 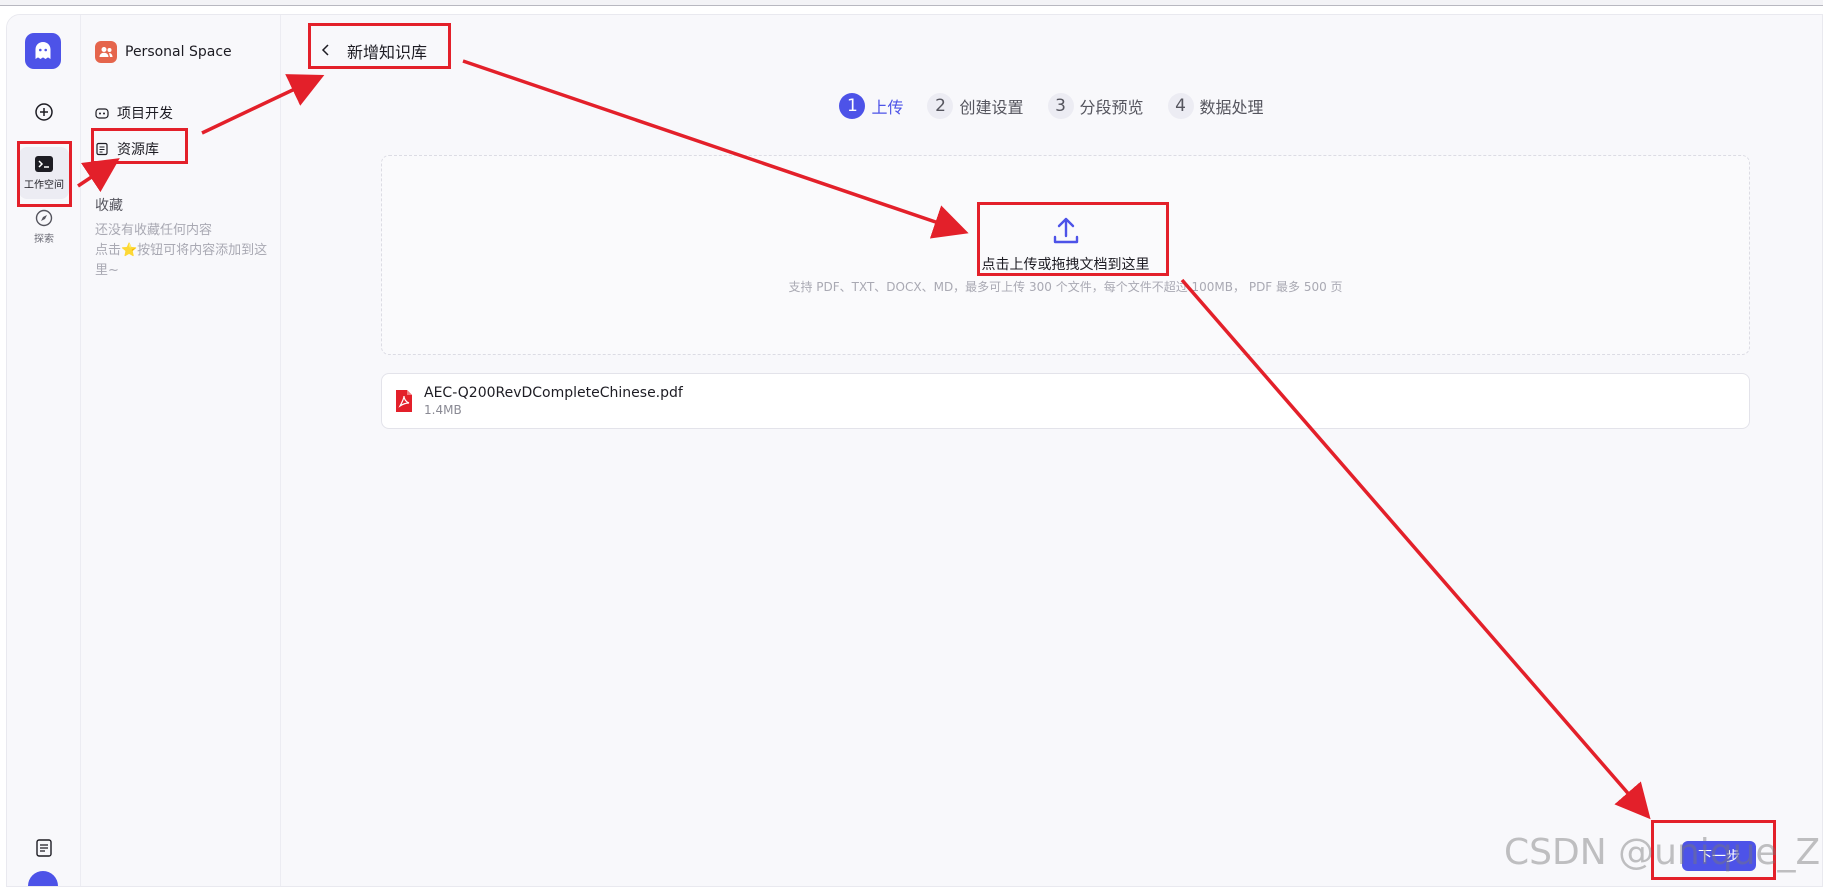 What do you see at coordinates (44, 450) in the screenshot?
I see `icon-rail: 工作空间 探索` at bounding box center [44, 450].